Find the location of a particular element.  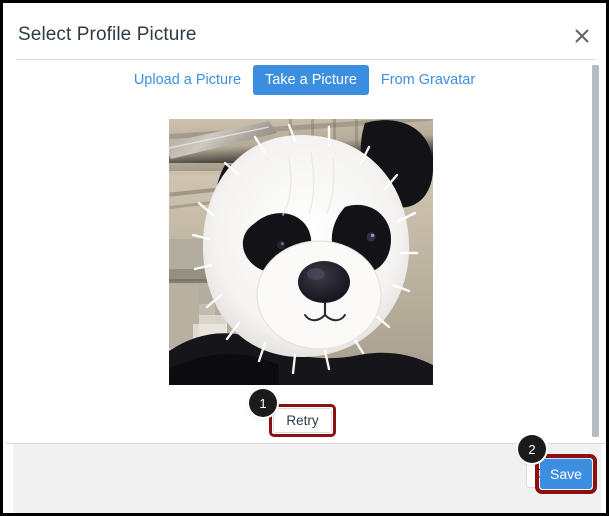

dialog-header: Select Profile Picture is located at coordinates (306, 32).